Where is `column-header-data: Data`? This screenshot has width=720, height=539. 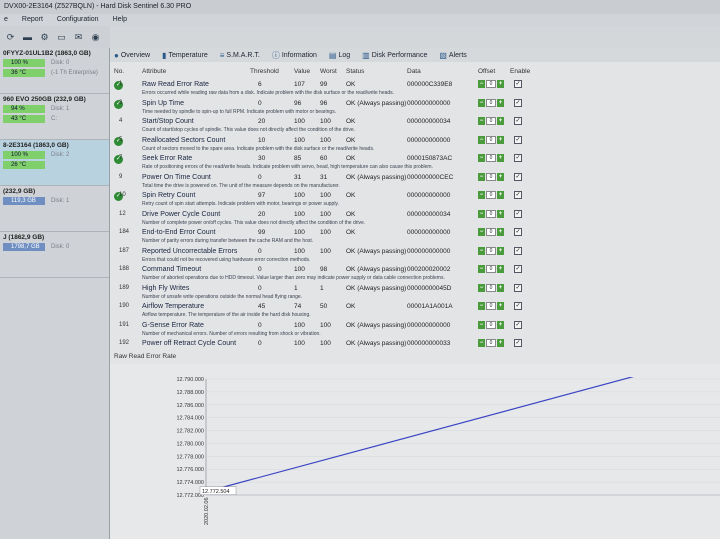
column-header-data: Data is located at coordinates (414, 71).